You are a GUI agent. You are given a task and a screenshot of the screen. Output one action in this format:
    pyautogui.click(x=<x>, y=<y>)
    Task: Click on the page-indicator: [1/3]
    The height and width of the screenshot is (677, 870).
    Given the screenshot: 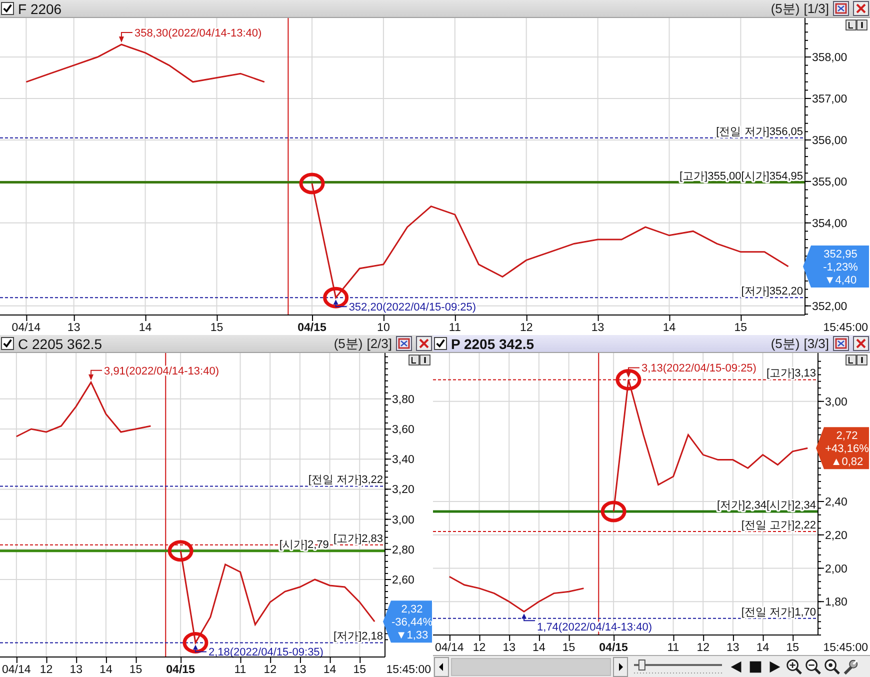 What is the action you would take?
    pyautogui.click(x=816, y=8)
    